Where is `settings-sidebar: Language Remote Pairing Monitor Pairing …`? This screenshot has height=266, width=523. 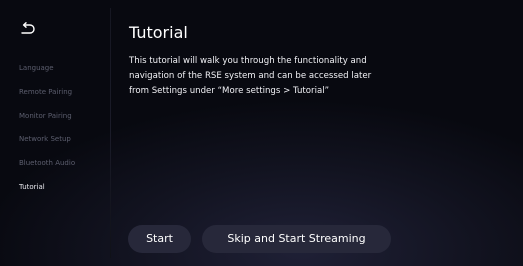 settings-sidebar: Language Remote Pairing Monitor Pairing … is located at coordinates (55, 131).